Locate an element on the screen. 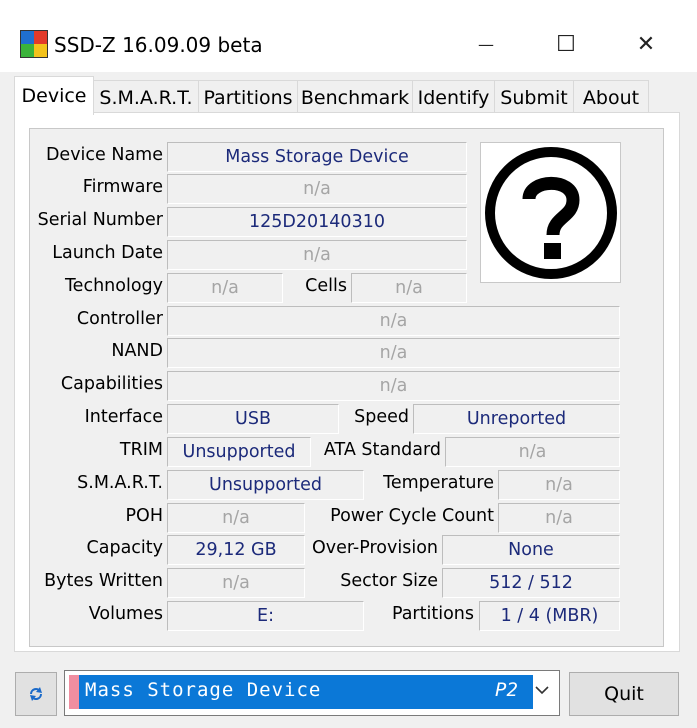  poh-label: POH is located at coordinates (144, 516).